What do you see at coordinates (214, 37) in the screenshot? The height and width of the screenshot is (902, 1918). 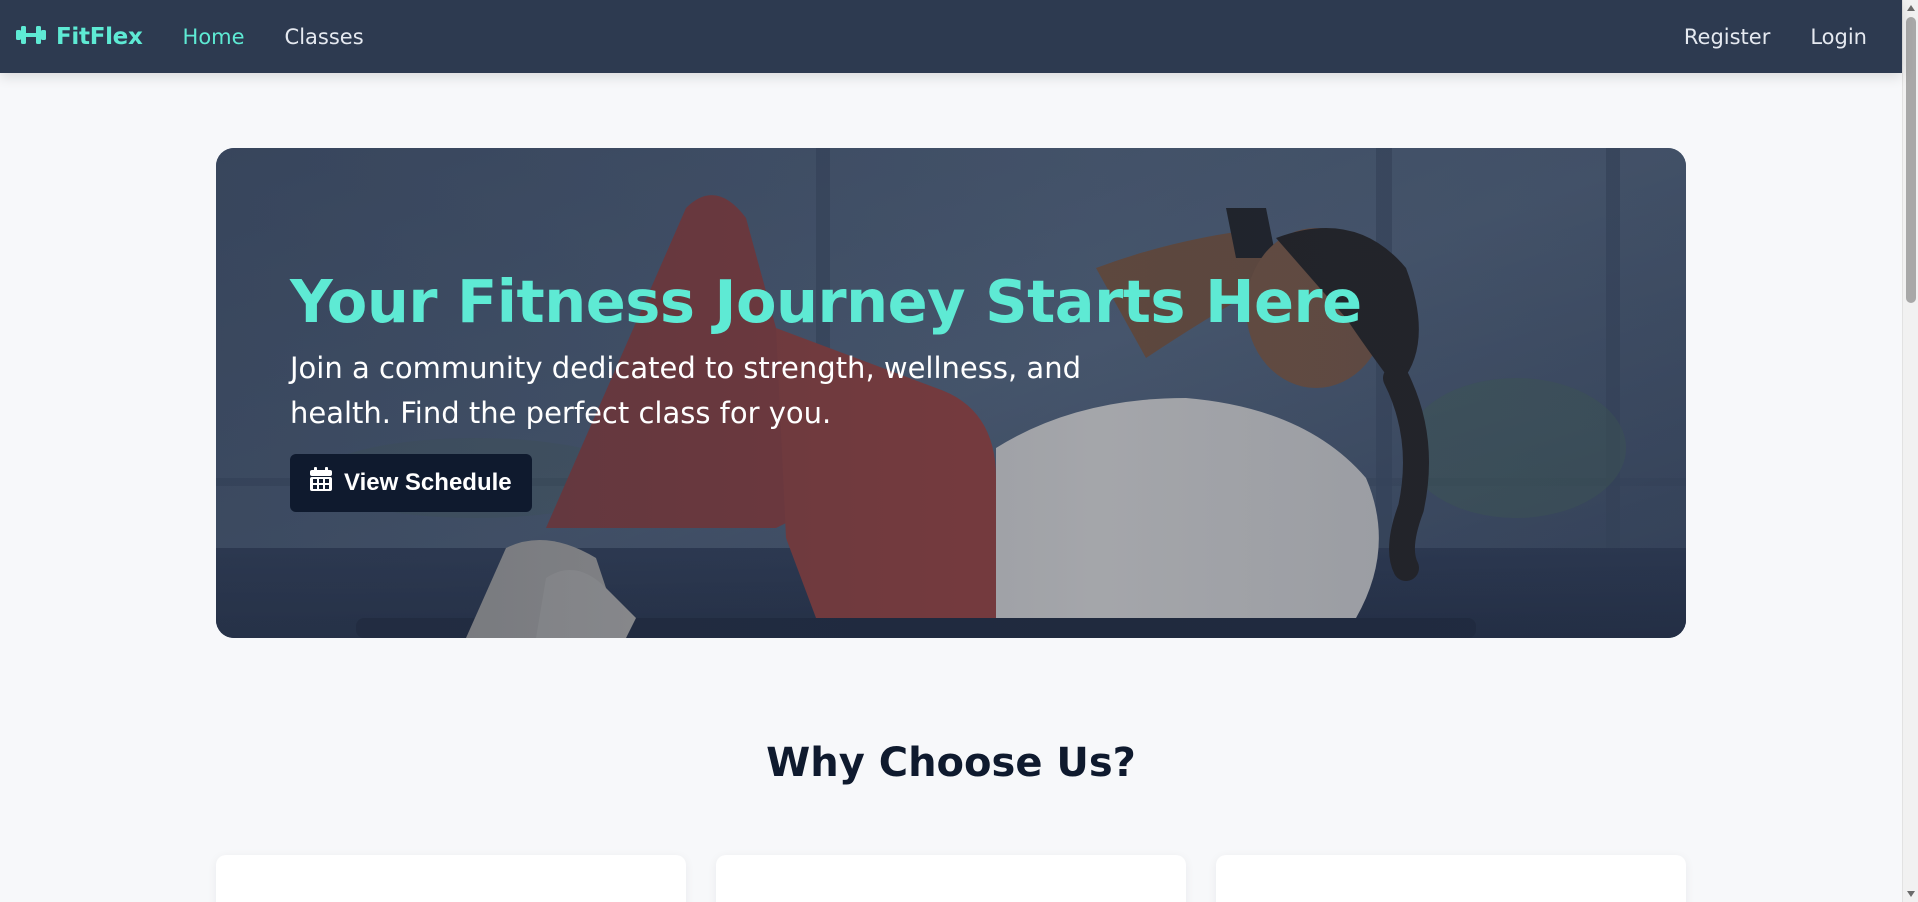 I see `nav-link-home: Home` at bounding box center [214, 37].